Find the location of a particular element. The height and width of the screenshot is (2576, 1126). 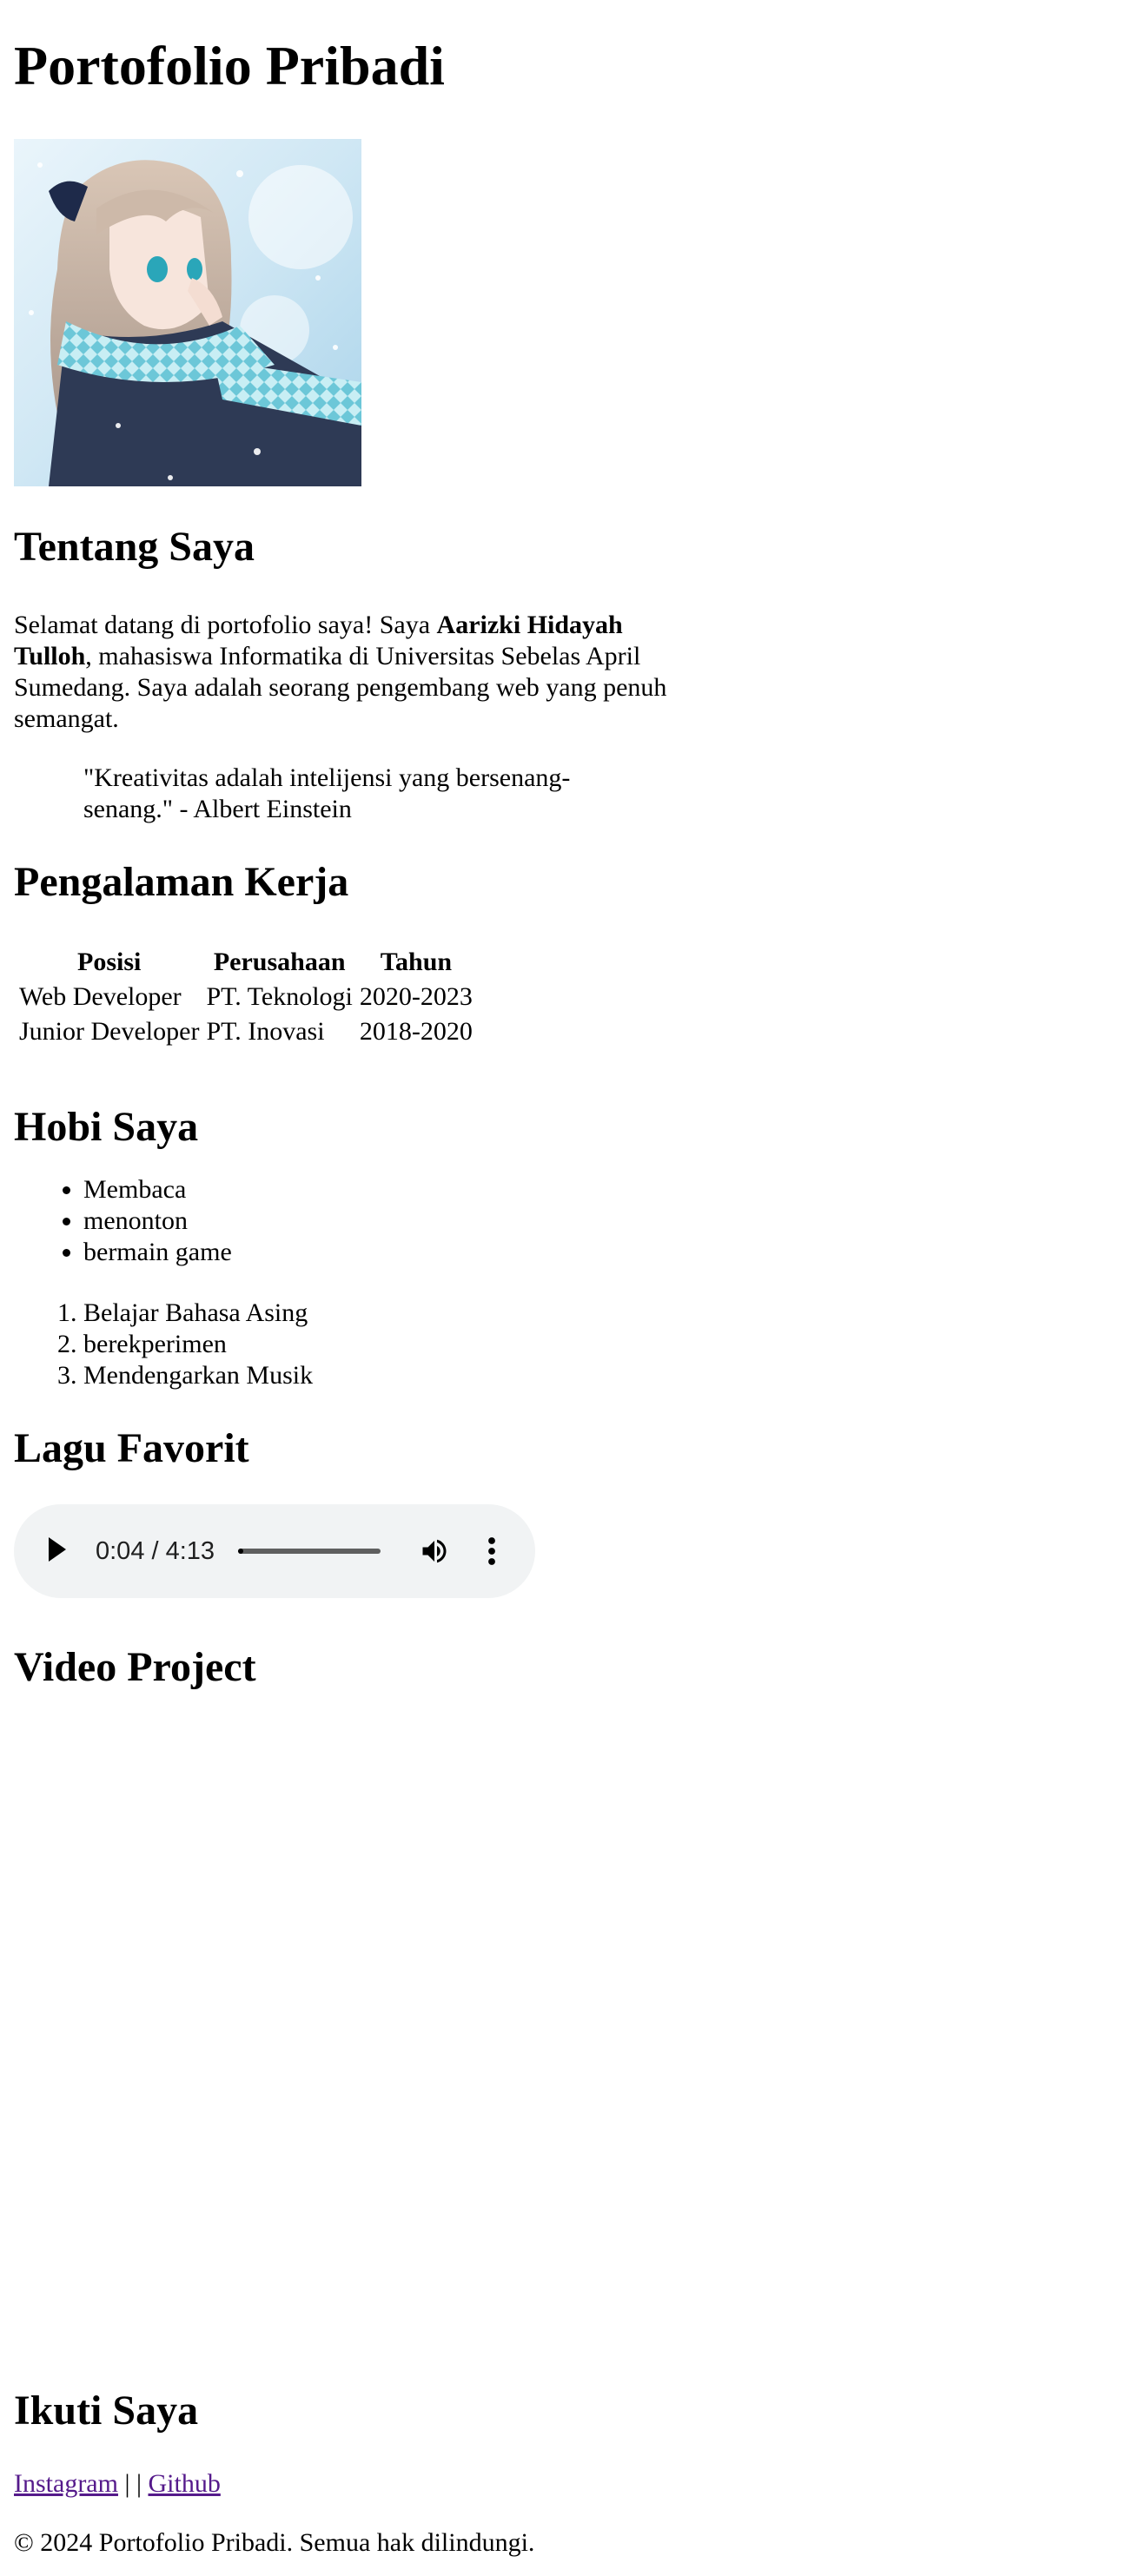

list-item: menonton is located at coordinates (158, 1221).